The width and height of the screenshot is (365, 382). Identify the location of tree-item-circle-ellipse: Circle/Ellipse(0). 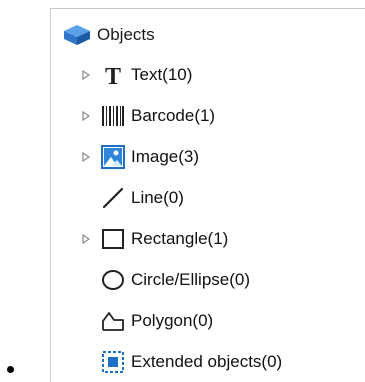
(164, 280).